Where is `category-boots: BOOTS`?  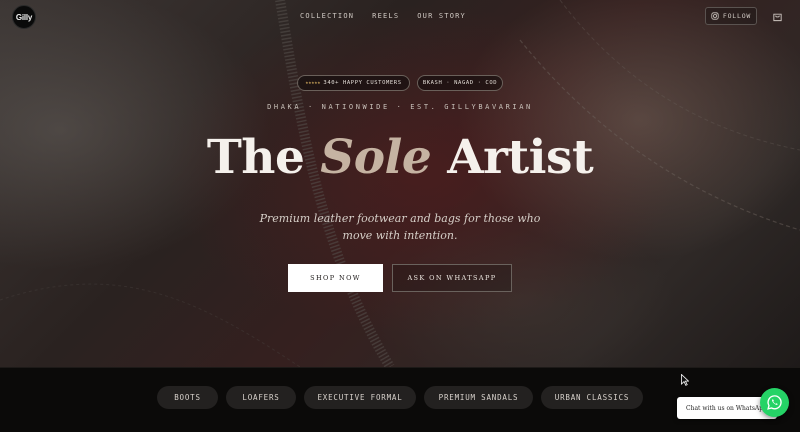 category-boots: BOOTS is located at coordinates (187, 397).